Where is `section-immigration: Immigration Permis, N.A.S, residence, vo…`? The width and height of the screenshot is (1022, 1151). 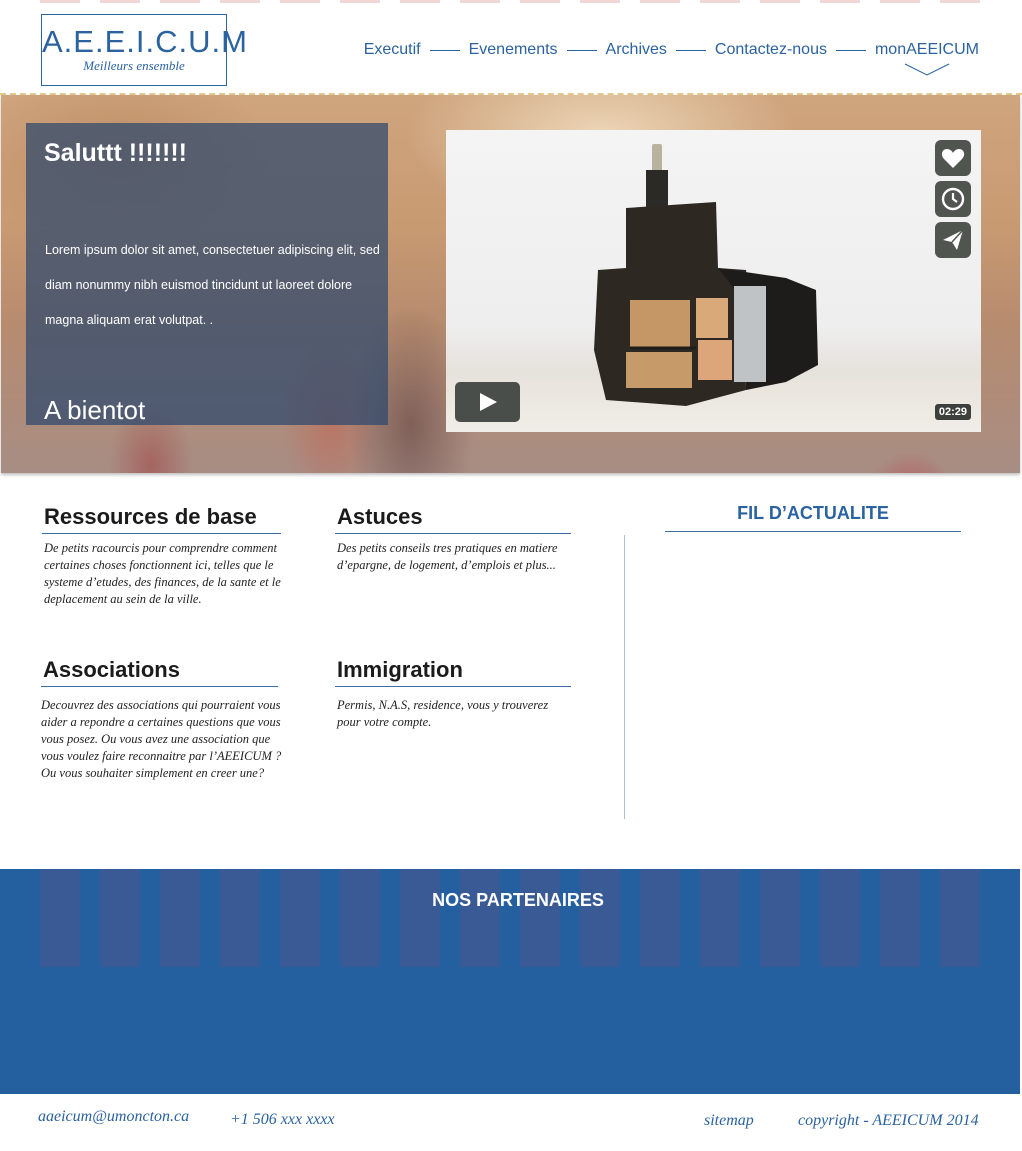 section-immigration: Immigration Permis, N.A.S, residence, vo… is located at coordinates (453, 694).